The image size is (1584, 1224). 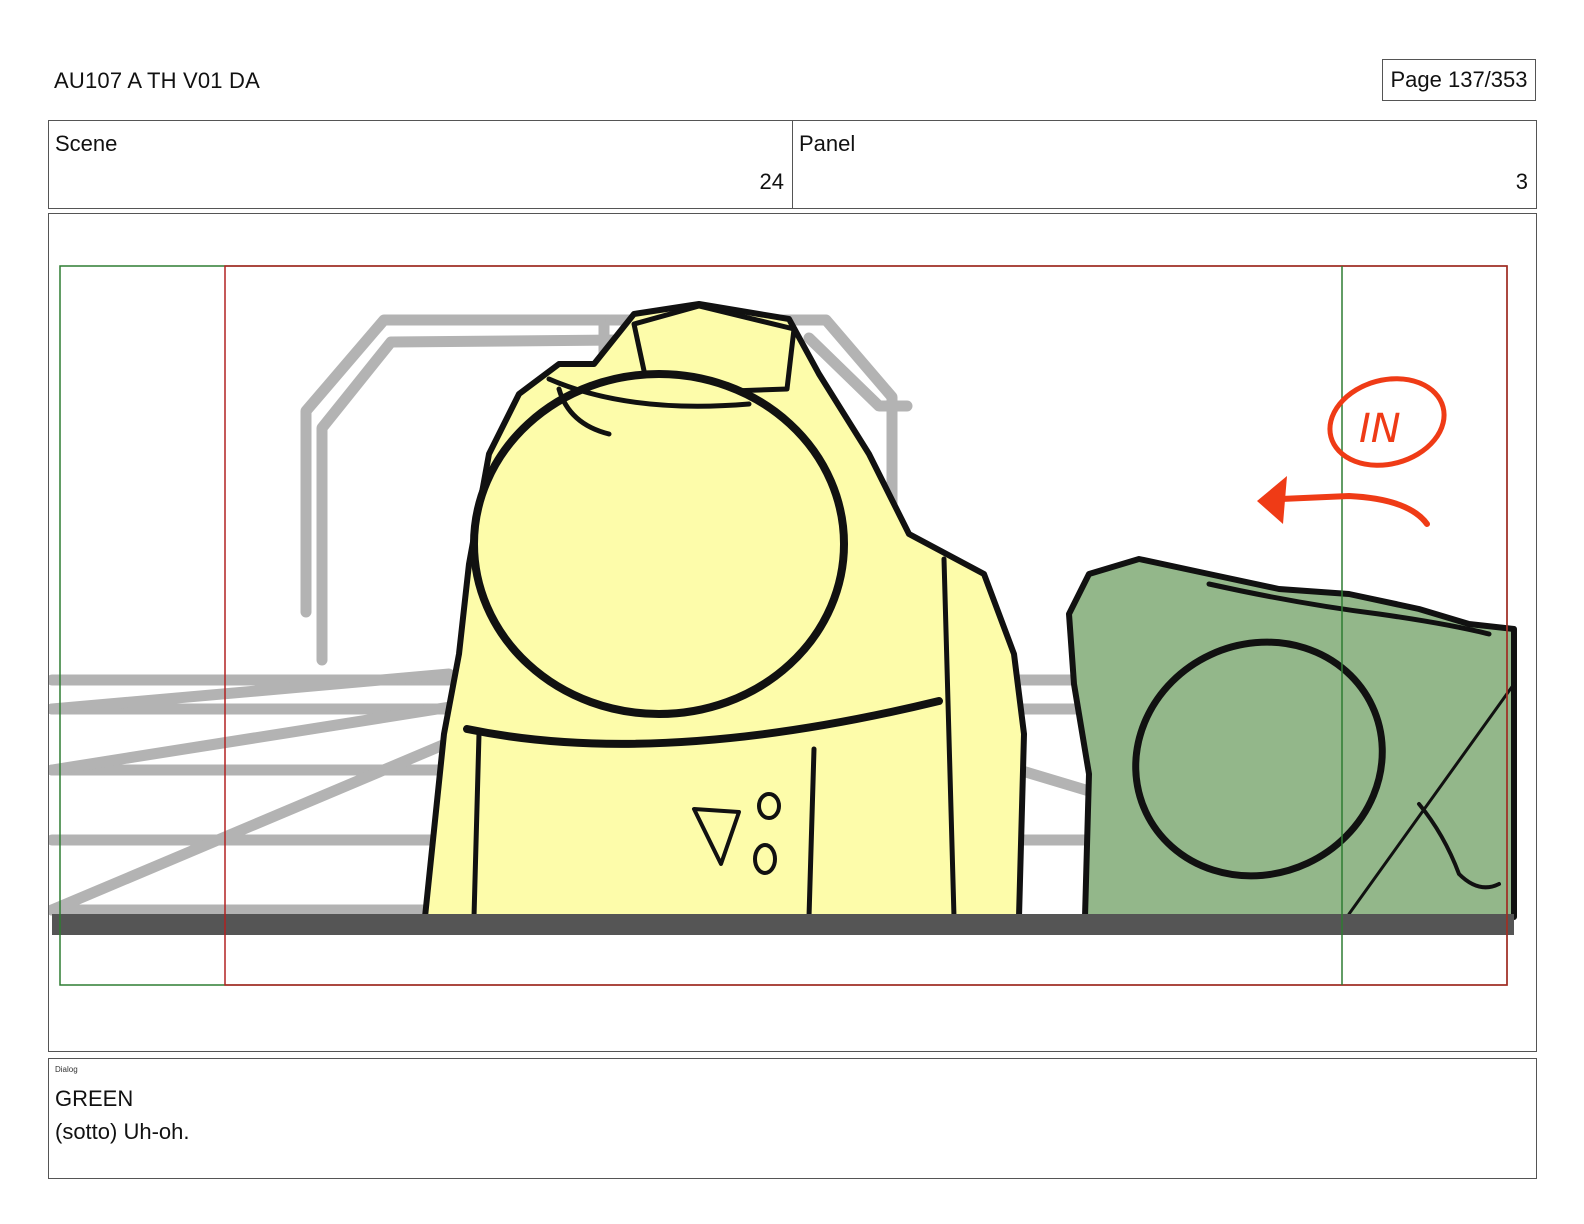 What do you see at coordinates (86, 143) in the screenshot?
I see `scene-label: Scene` at bounding box center [86, 143].